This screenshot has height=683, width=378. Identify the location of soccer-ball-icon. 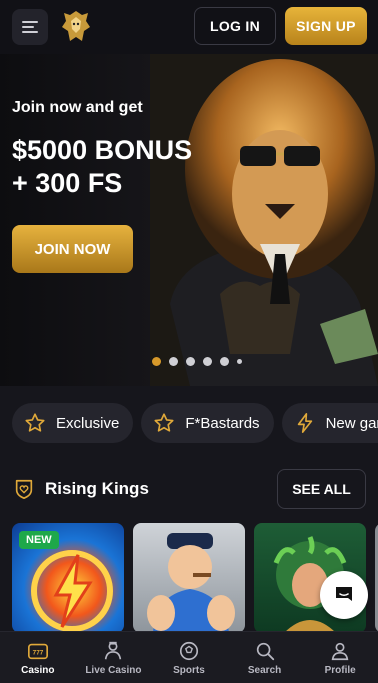
(189, 650).